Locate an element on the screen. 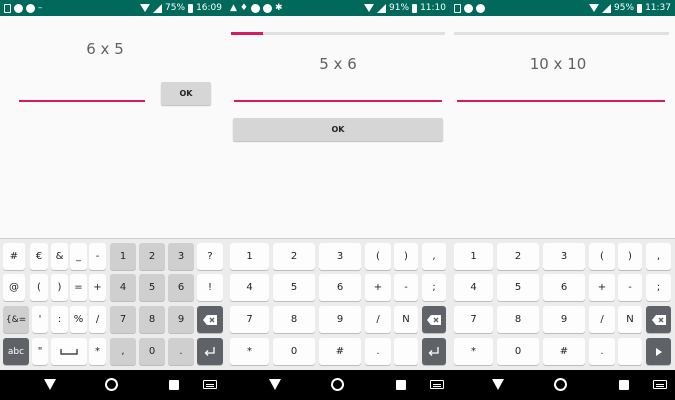 Image resolution: width=675 pixels, height=400 pixels. symbols-switch-key: {&= is located at coordinates (16, 319).